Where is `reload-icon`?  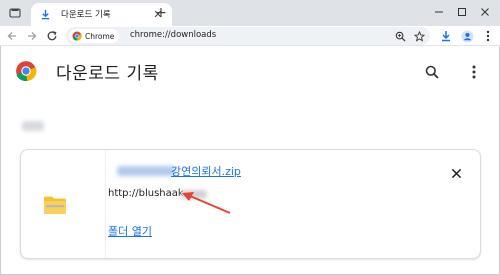
reload-icon is located at coordinates (52, 36).